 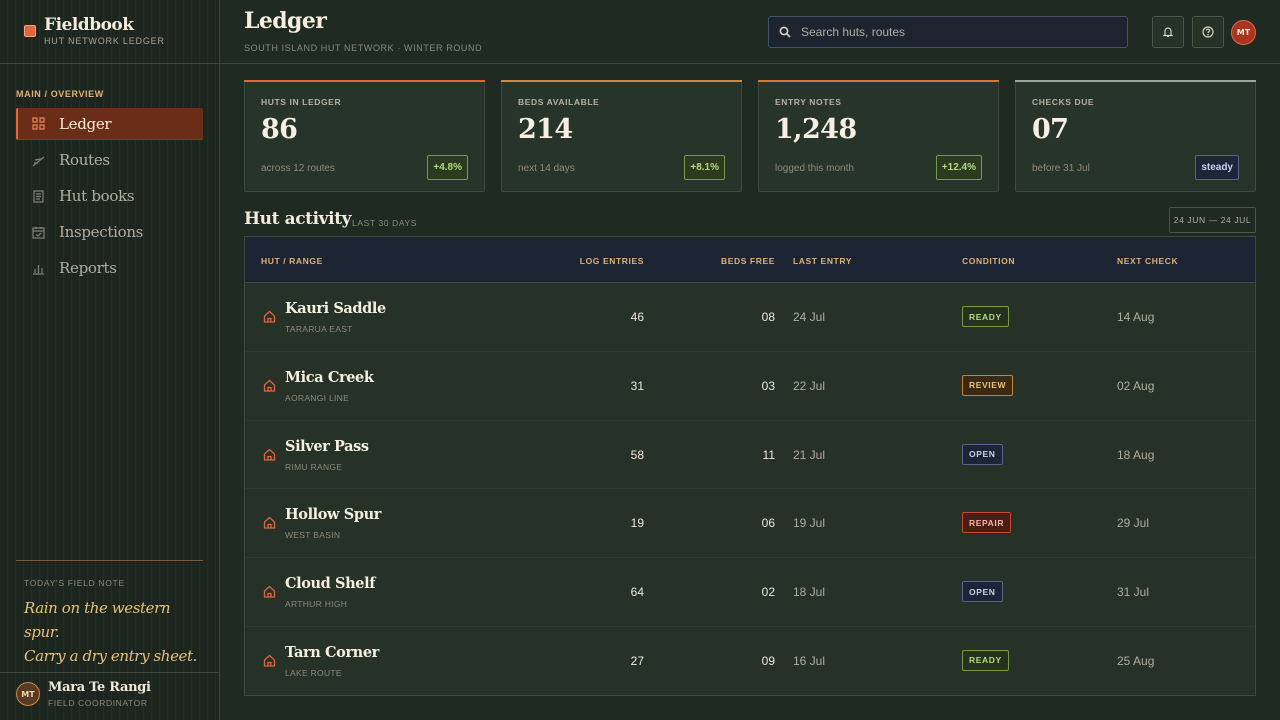 What do you see at coordinates (298, 168) in the screenshot?
I see `stat-caption: across 12 routes` at bounding box center [298, 168].